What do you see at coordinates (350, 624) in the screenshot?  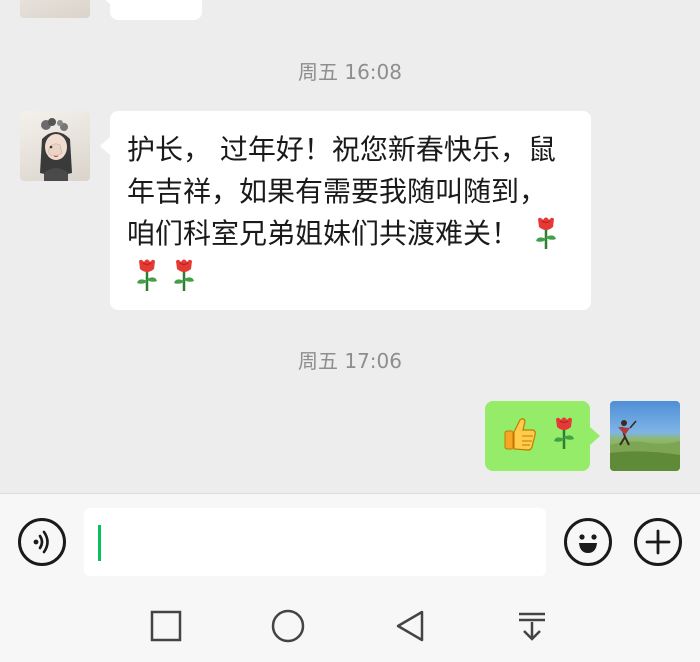 I see `system-nav-bar` at bounding box center [350, 624].